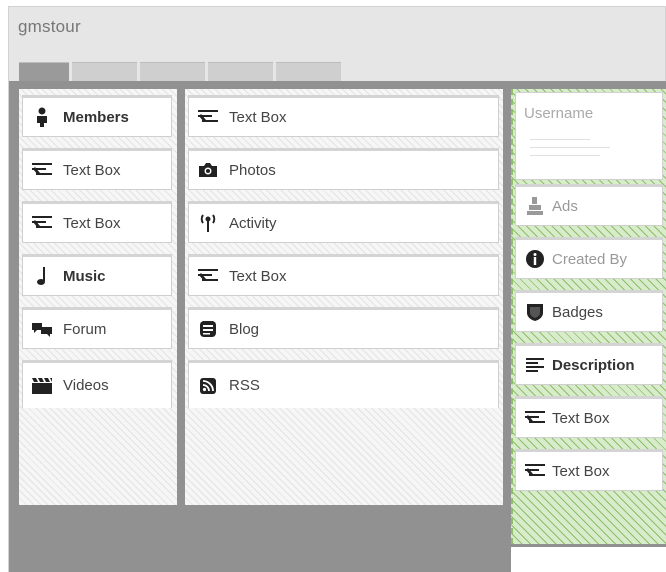 The width and height of the screenshot is (666, 572). I want to click on camera-icon, so click(208, 170).